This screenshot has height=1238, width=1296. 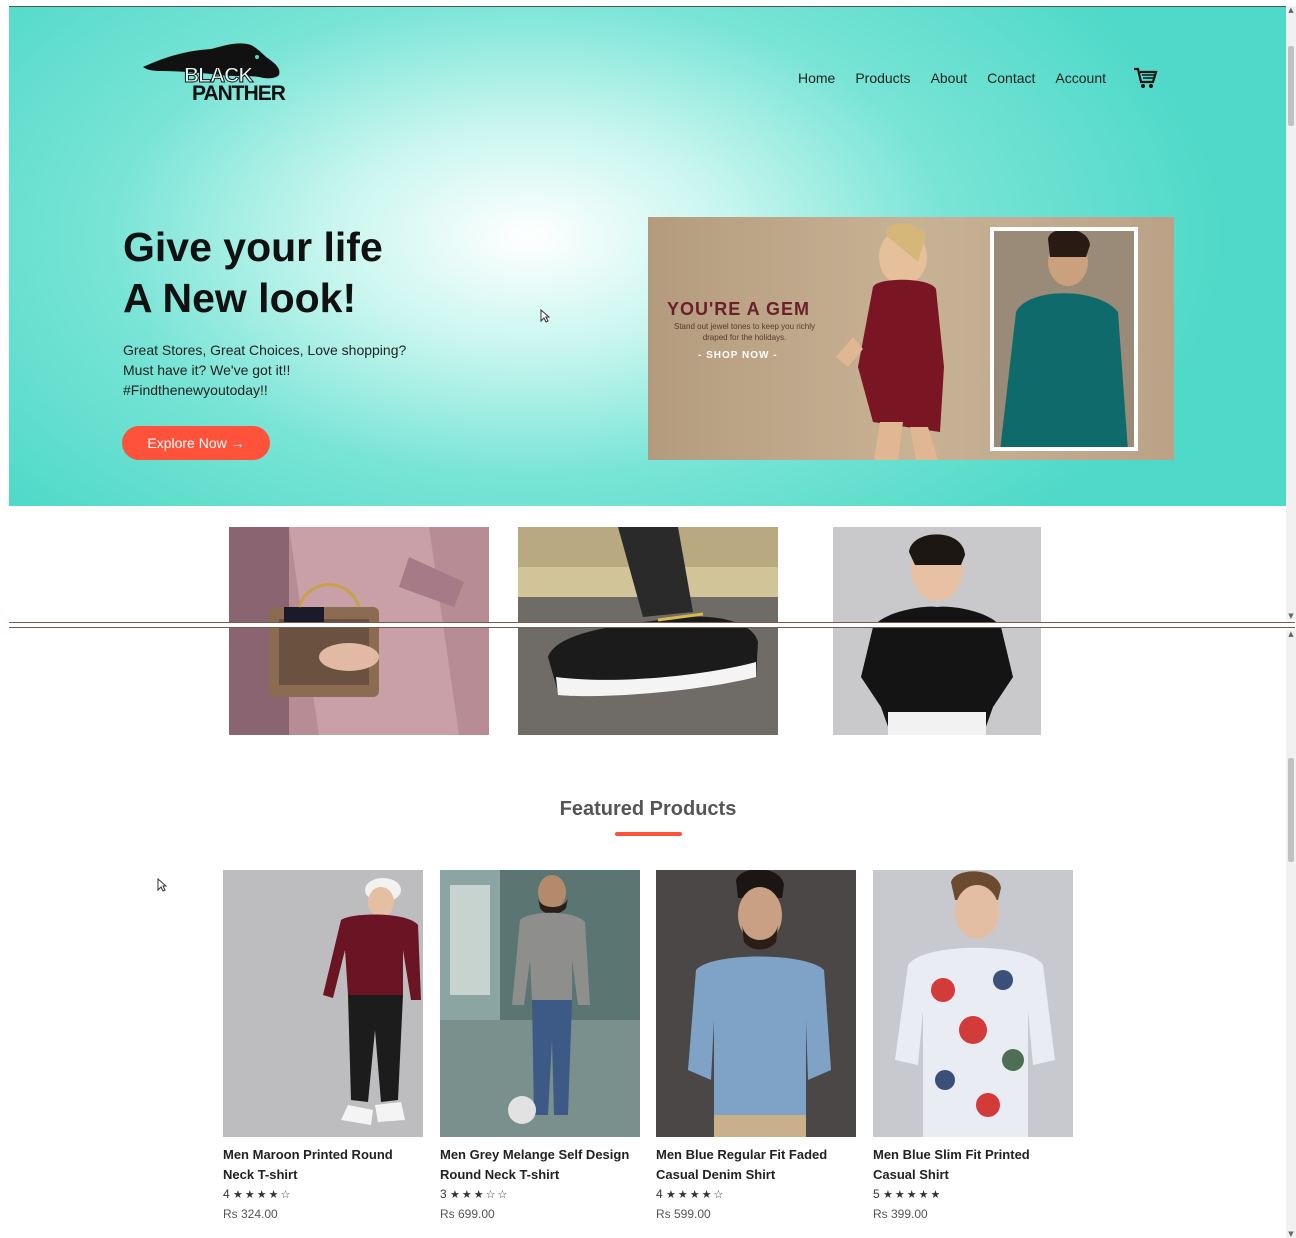 I want to click on nav-account: Account, so click(x=1080, y=78).